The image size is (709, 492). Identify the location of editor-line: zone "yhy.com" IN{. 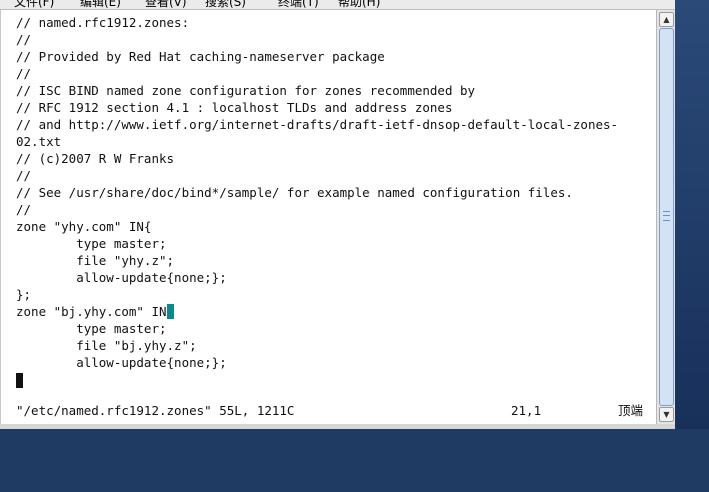
(84, 226).